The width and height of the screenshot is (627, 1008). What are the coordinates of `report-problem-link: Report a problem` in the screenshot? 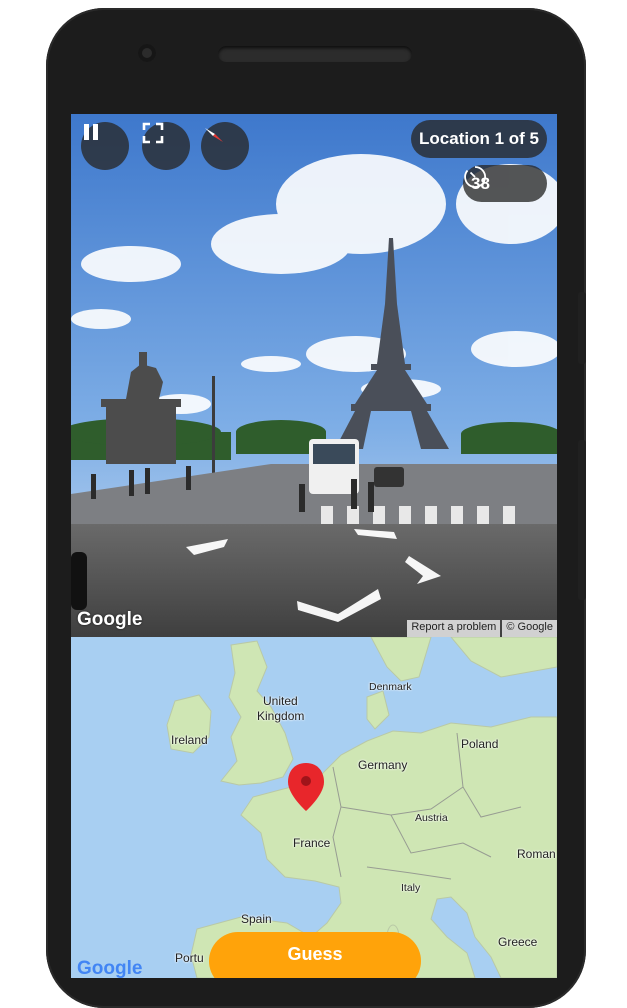 It's located at (454, 628).